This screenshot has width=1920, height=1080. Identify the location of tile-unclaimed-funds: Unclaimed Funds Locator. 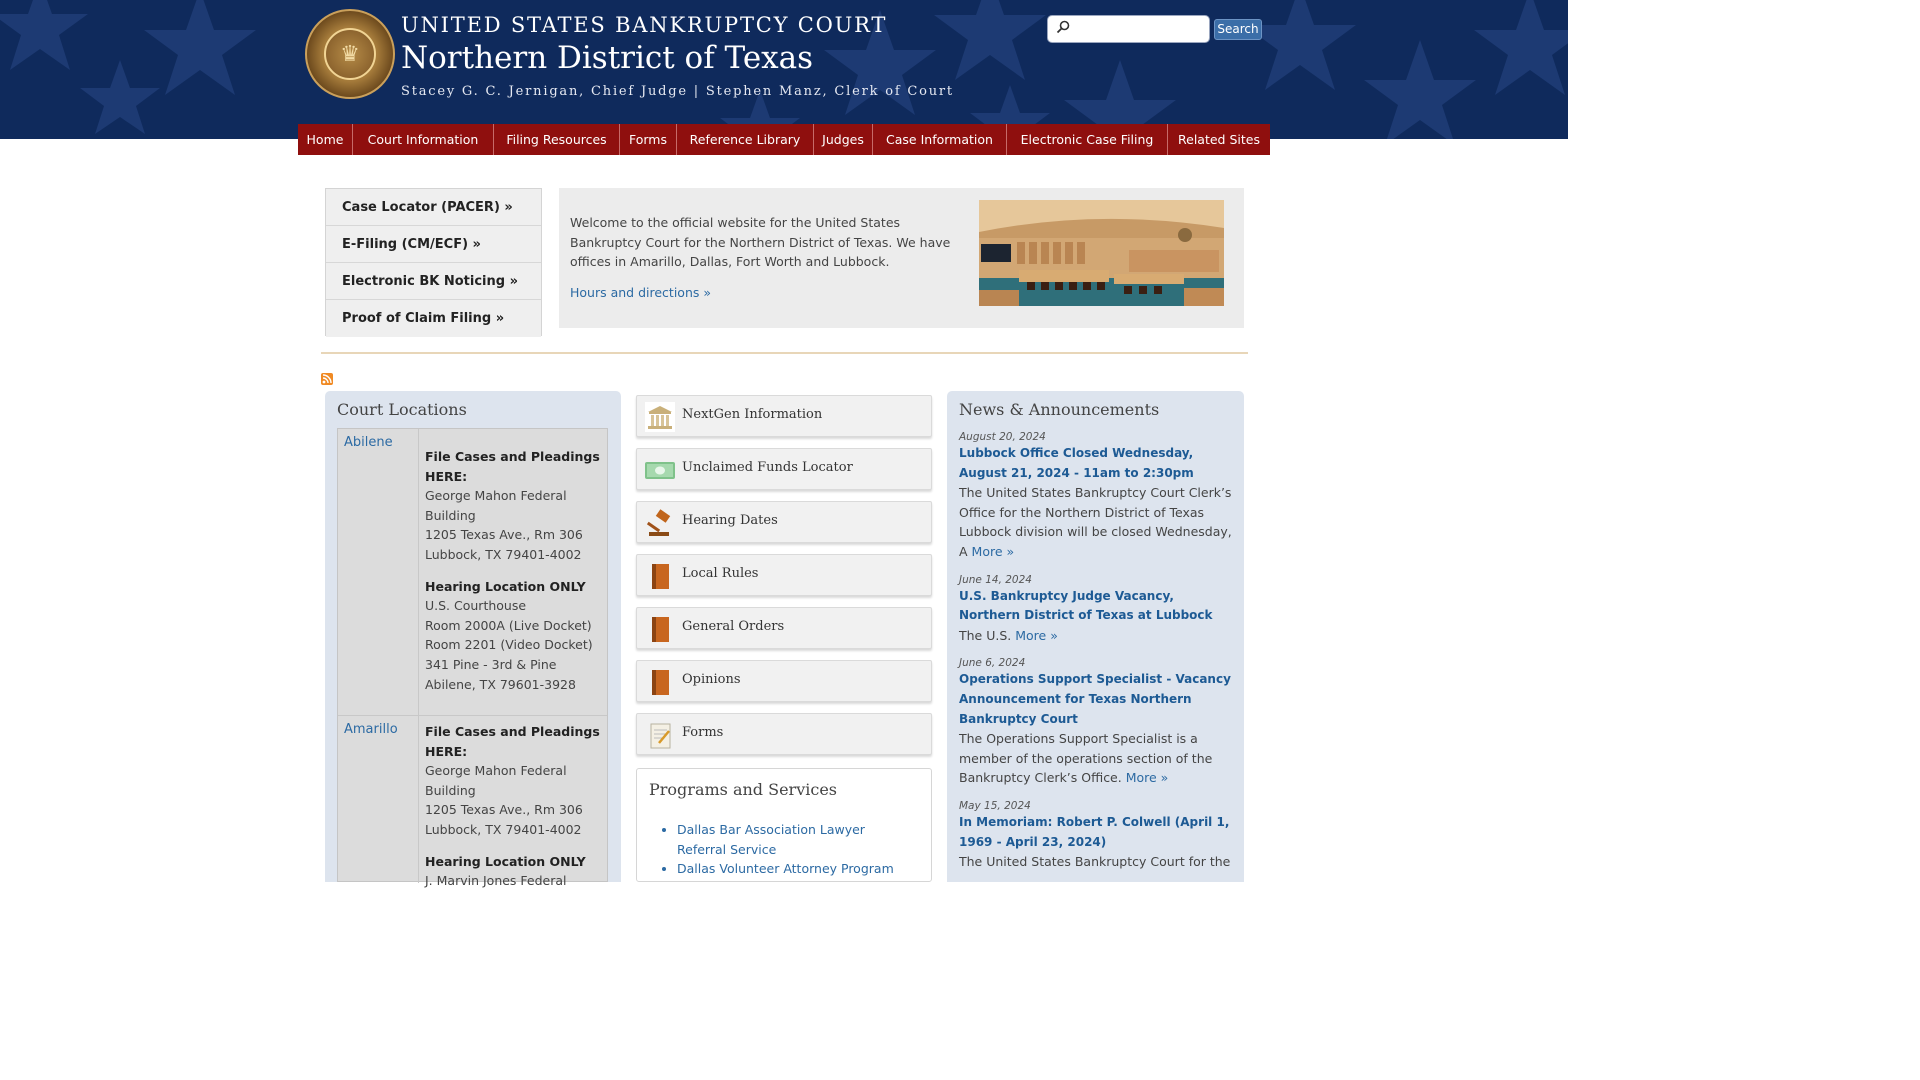
(784, 469).